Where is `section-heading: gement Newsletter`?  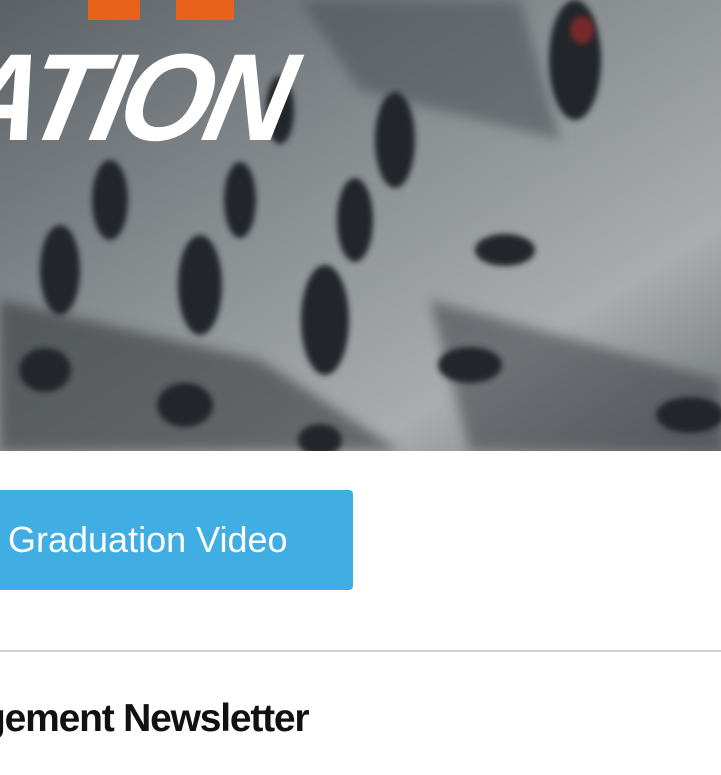 section-heading: gement Newsletter is located at coordinates (155, 718).